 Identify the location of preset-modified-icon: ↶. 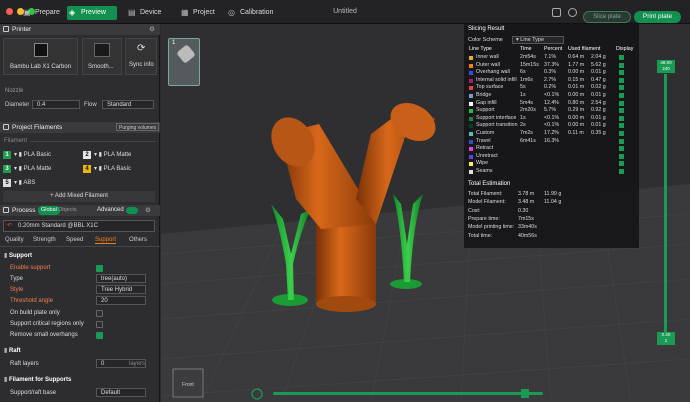
(10, 226).